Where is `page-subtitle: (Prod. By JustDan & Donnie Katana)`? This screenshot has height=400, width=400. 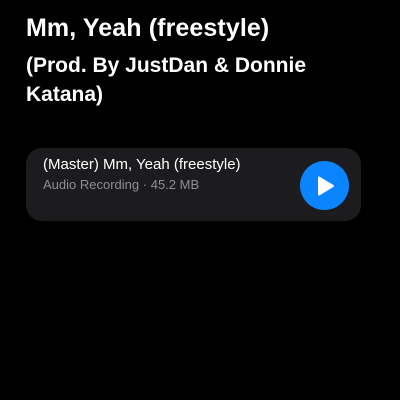
page-subtitle: (Prod. By JustDan & Donnie Katana) is located at coordinates (166, 80).